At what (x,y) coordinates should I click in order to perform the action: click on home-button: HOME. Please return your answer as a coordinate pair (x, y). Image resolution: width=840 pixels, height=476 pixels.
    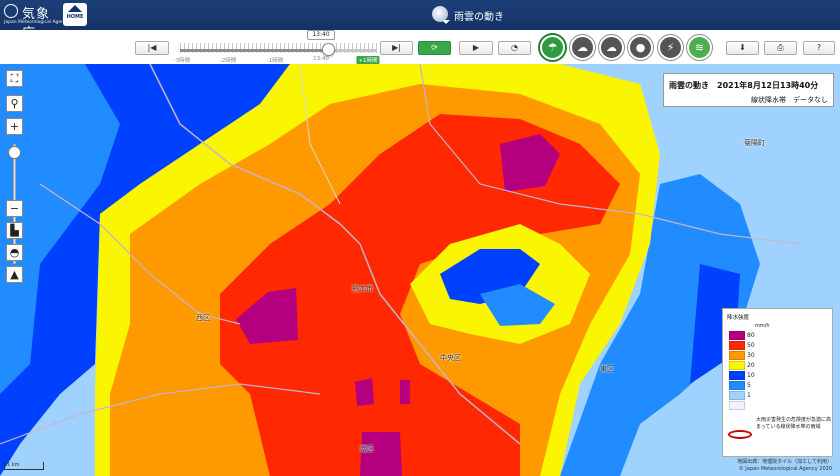
    Looking at the image, I should click on (75, 14).